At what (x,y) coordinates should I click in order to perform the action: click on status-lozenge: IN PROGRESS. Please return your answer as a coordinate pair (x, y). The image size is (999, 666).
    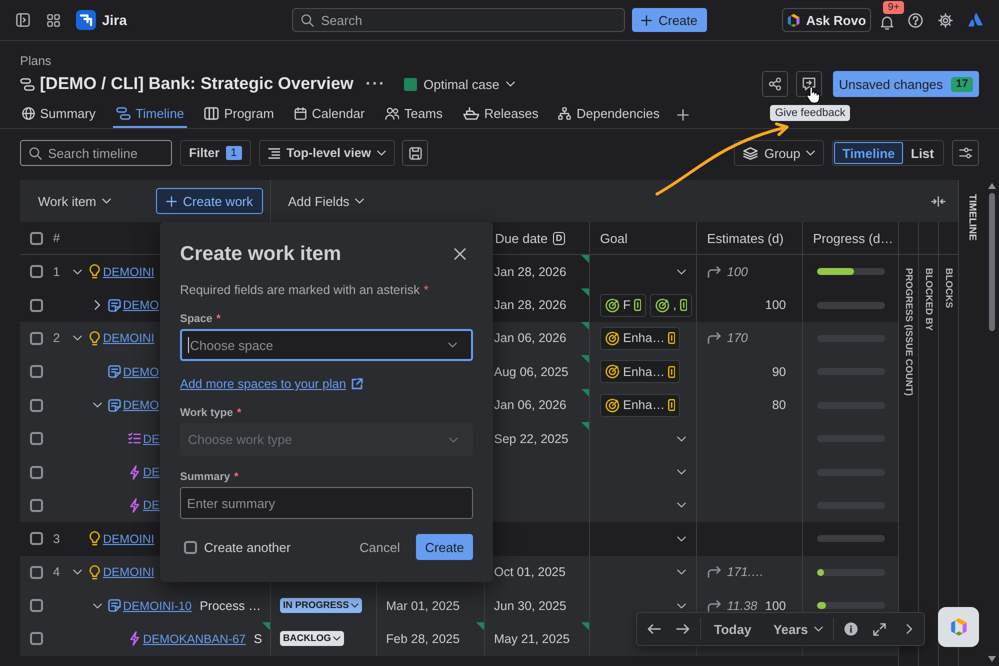
    Looking at the image, I should click on (321, 606).